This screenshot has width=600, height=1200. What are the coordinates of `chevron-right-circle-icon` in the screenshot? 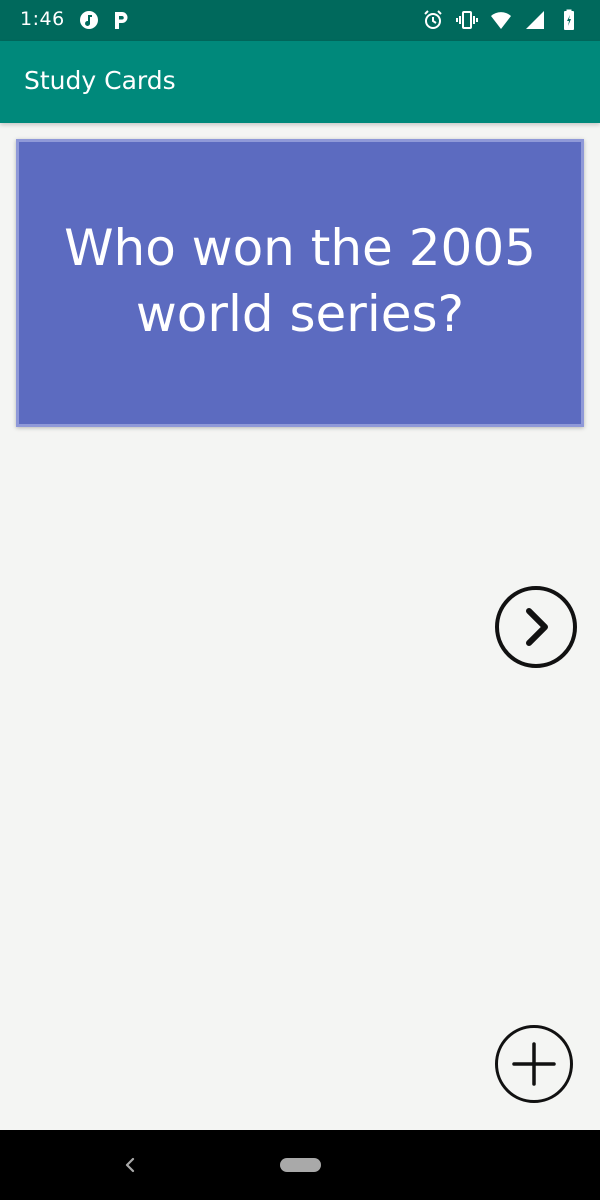 It's located at (537, 627).